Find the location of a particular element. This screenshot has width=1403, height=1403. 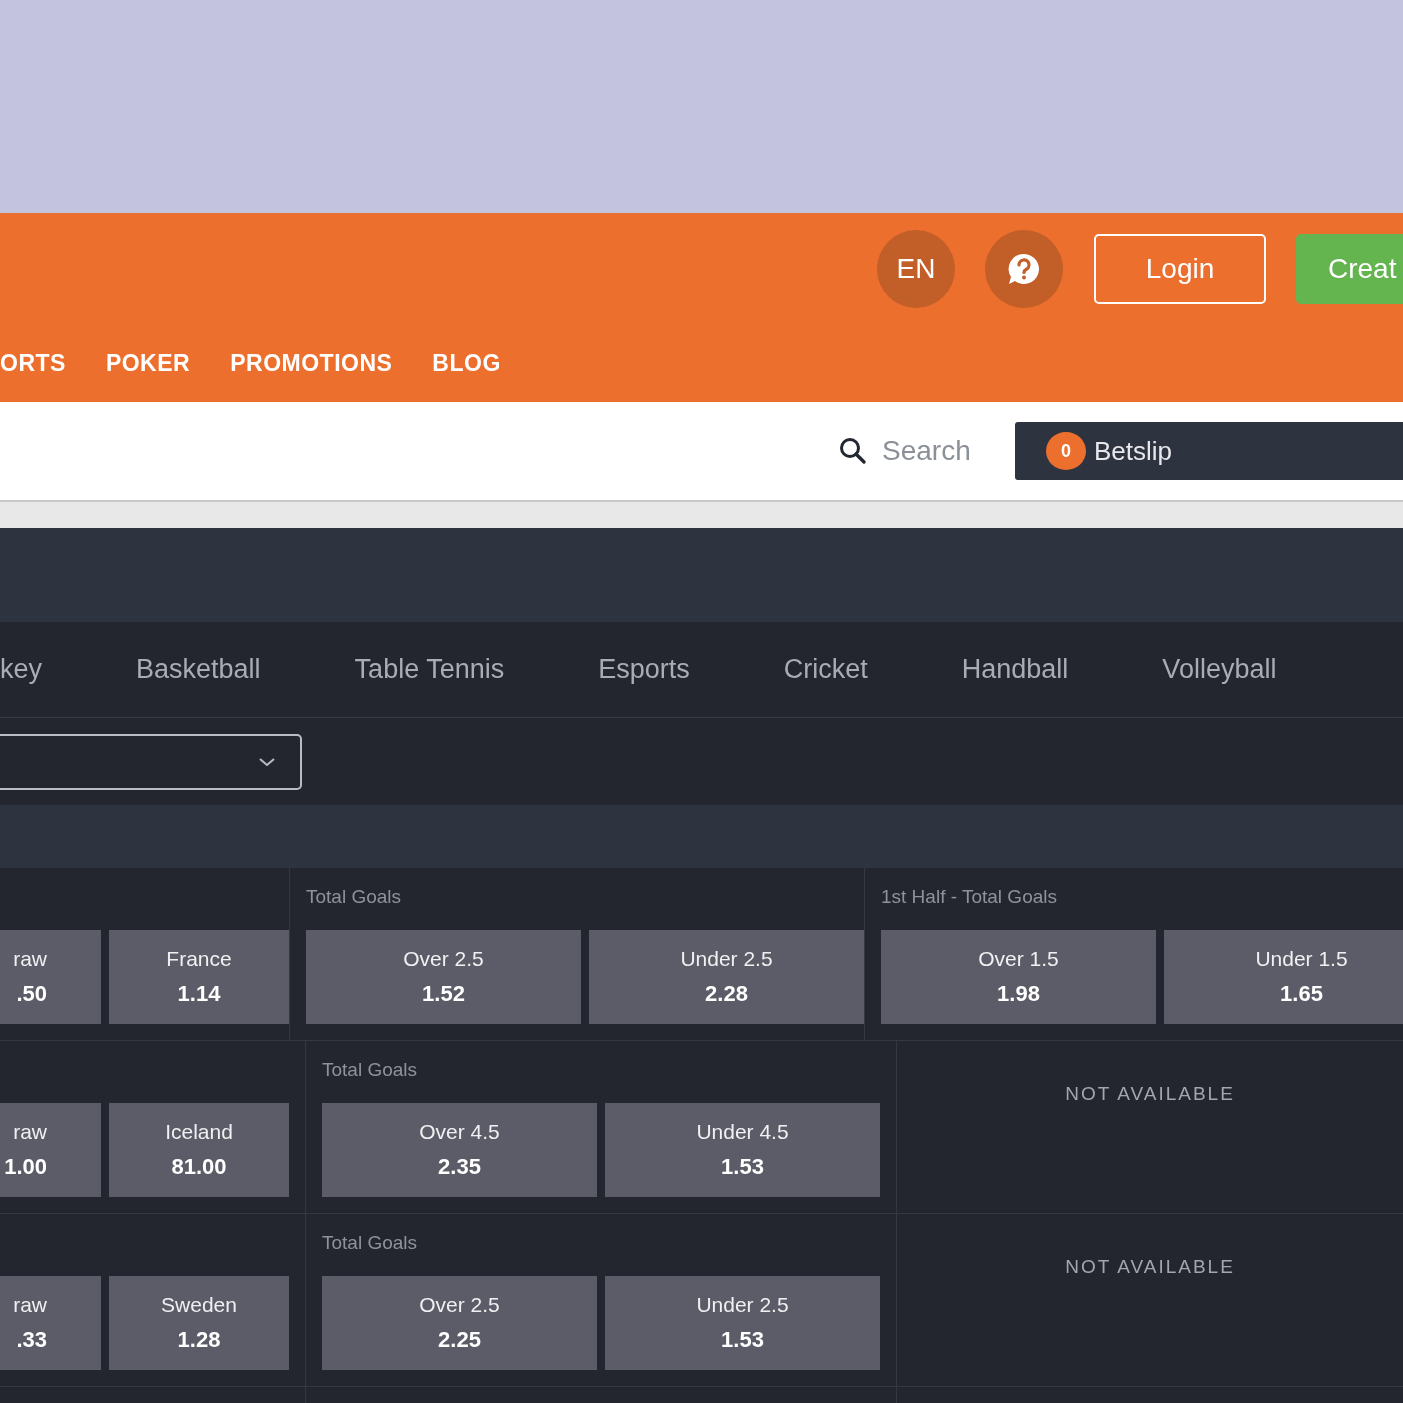

sport-tab: Volleyball is located at coordinates (1219, 669).